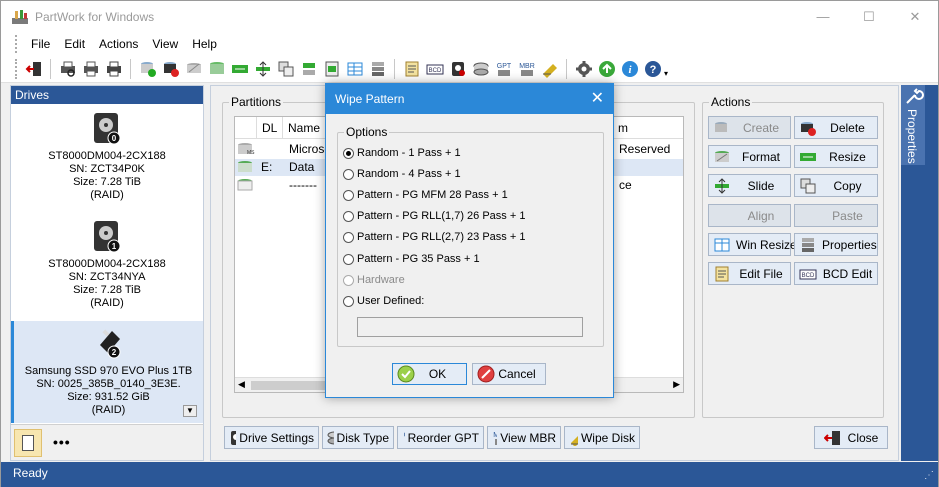 Image resolution: width=939 pixels, height=487 pixels. I want to click on menu-edit: Edit, so click(74, 44).